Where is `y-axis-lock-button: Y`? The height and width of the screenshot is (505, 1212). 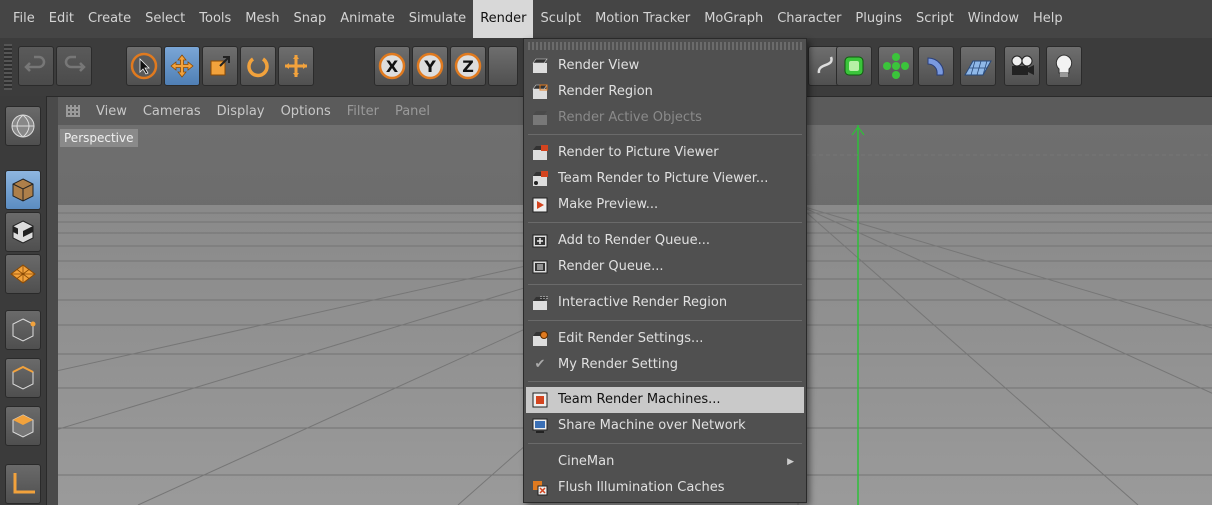 y-axis-lock-button: Y is located at coordinates (430, 66).